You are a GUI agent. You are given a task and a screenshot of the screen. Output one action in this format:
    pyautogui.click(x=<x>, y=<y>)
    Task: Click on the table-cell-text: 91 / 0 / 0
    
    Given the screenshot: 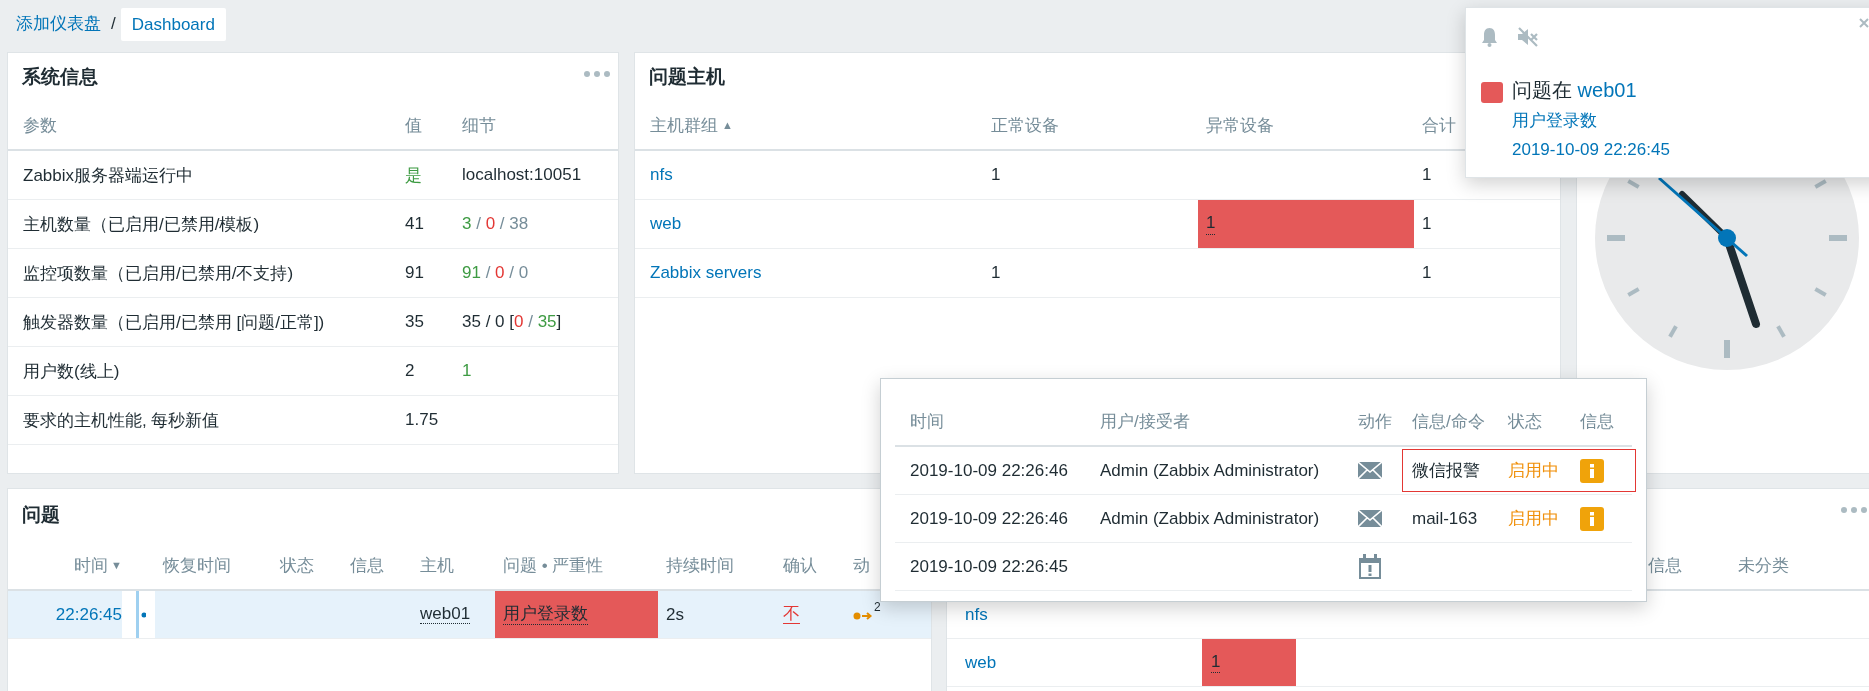 What is the action you would take?
    pyautogui.click(x=496, y=273)
    